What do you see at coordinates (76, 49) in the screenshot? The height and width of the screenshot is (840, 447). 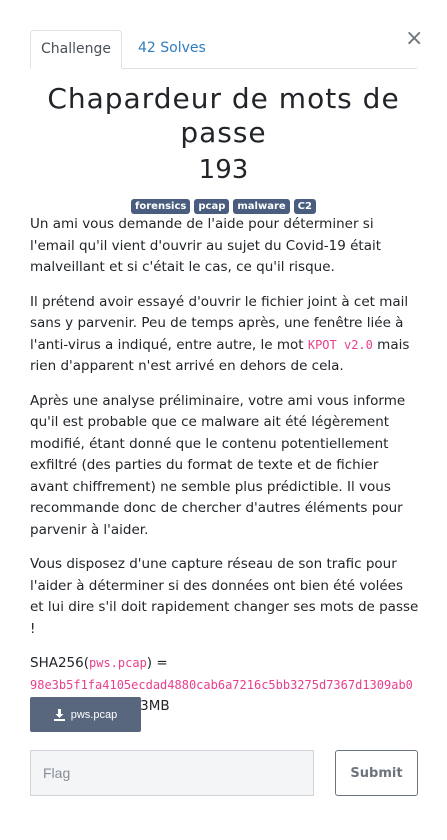 I see `tab-challenge: Challenge` at bounding box center [76, 49].